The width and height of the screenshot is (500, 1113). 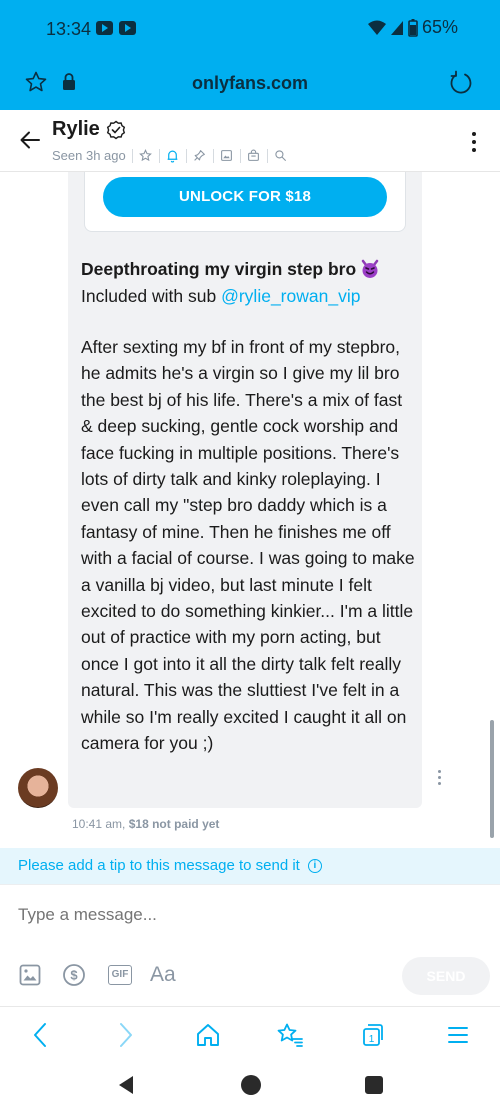 I want to click on system-recents-icon, so click(x=374, y=1087).